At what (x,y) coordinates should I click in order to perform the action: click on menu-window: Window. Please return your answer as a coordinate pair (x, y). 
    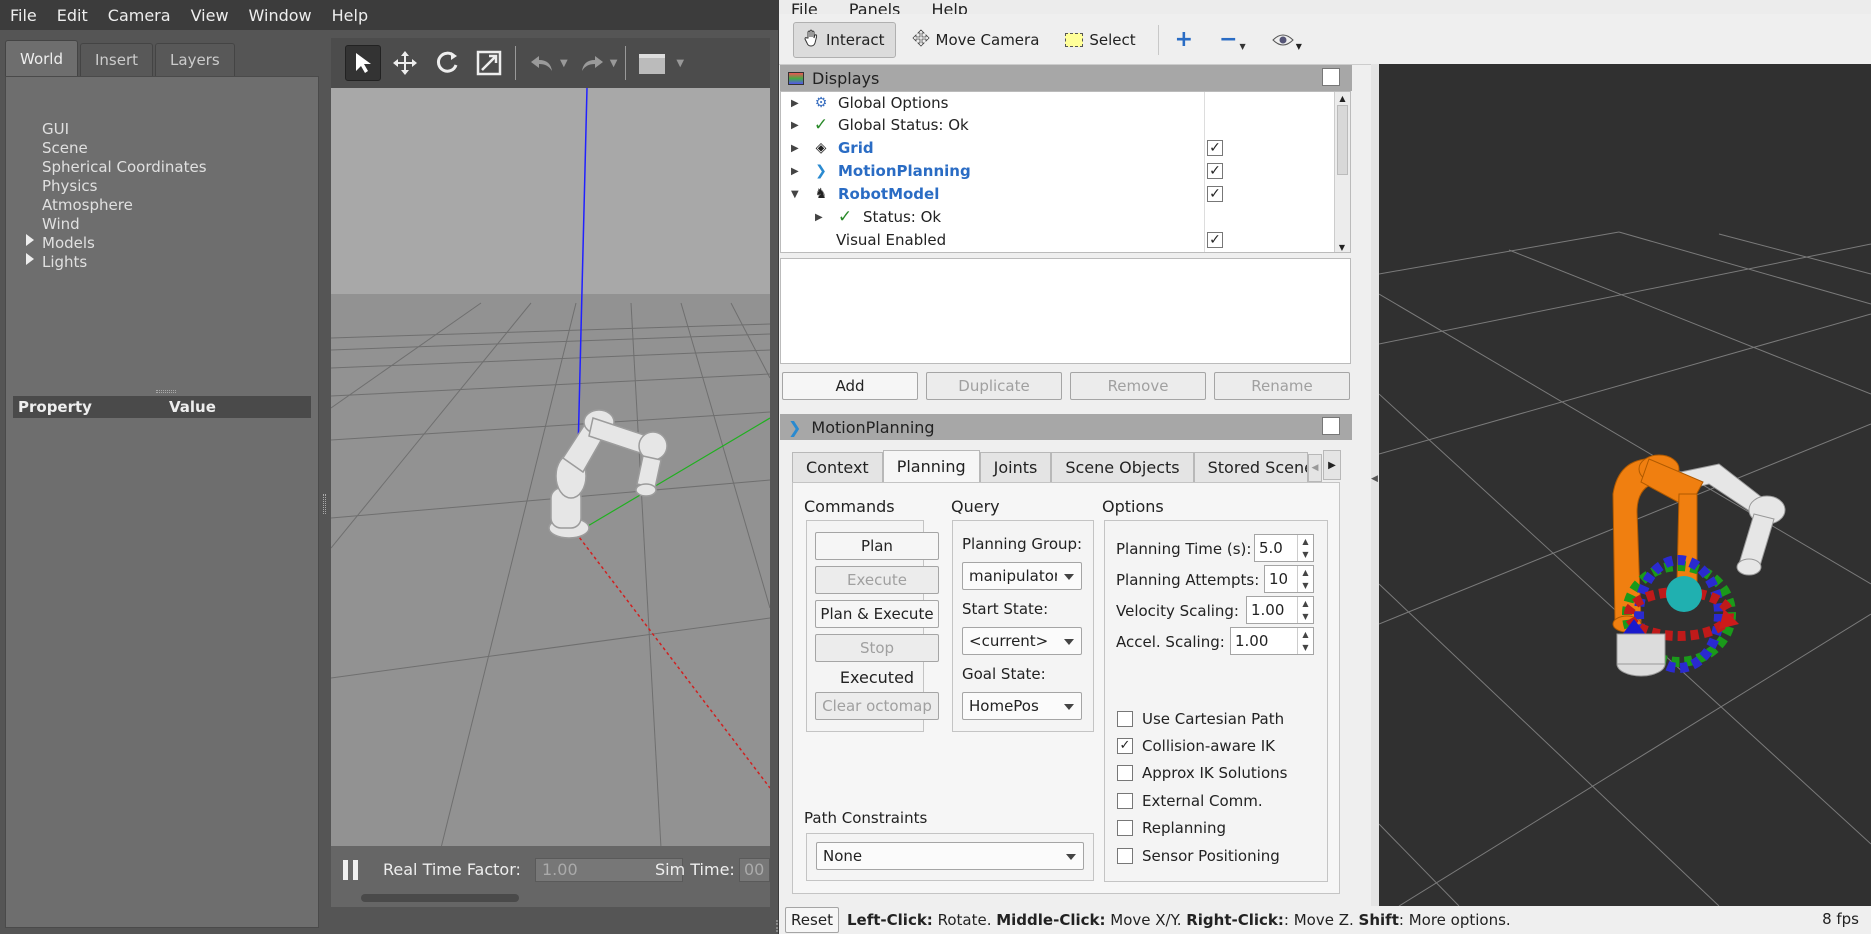
    Looking at the image, I should click on (280, 15).